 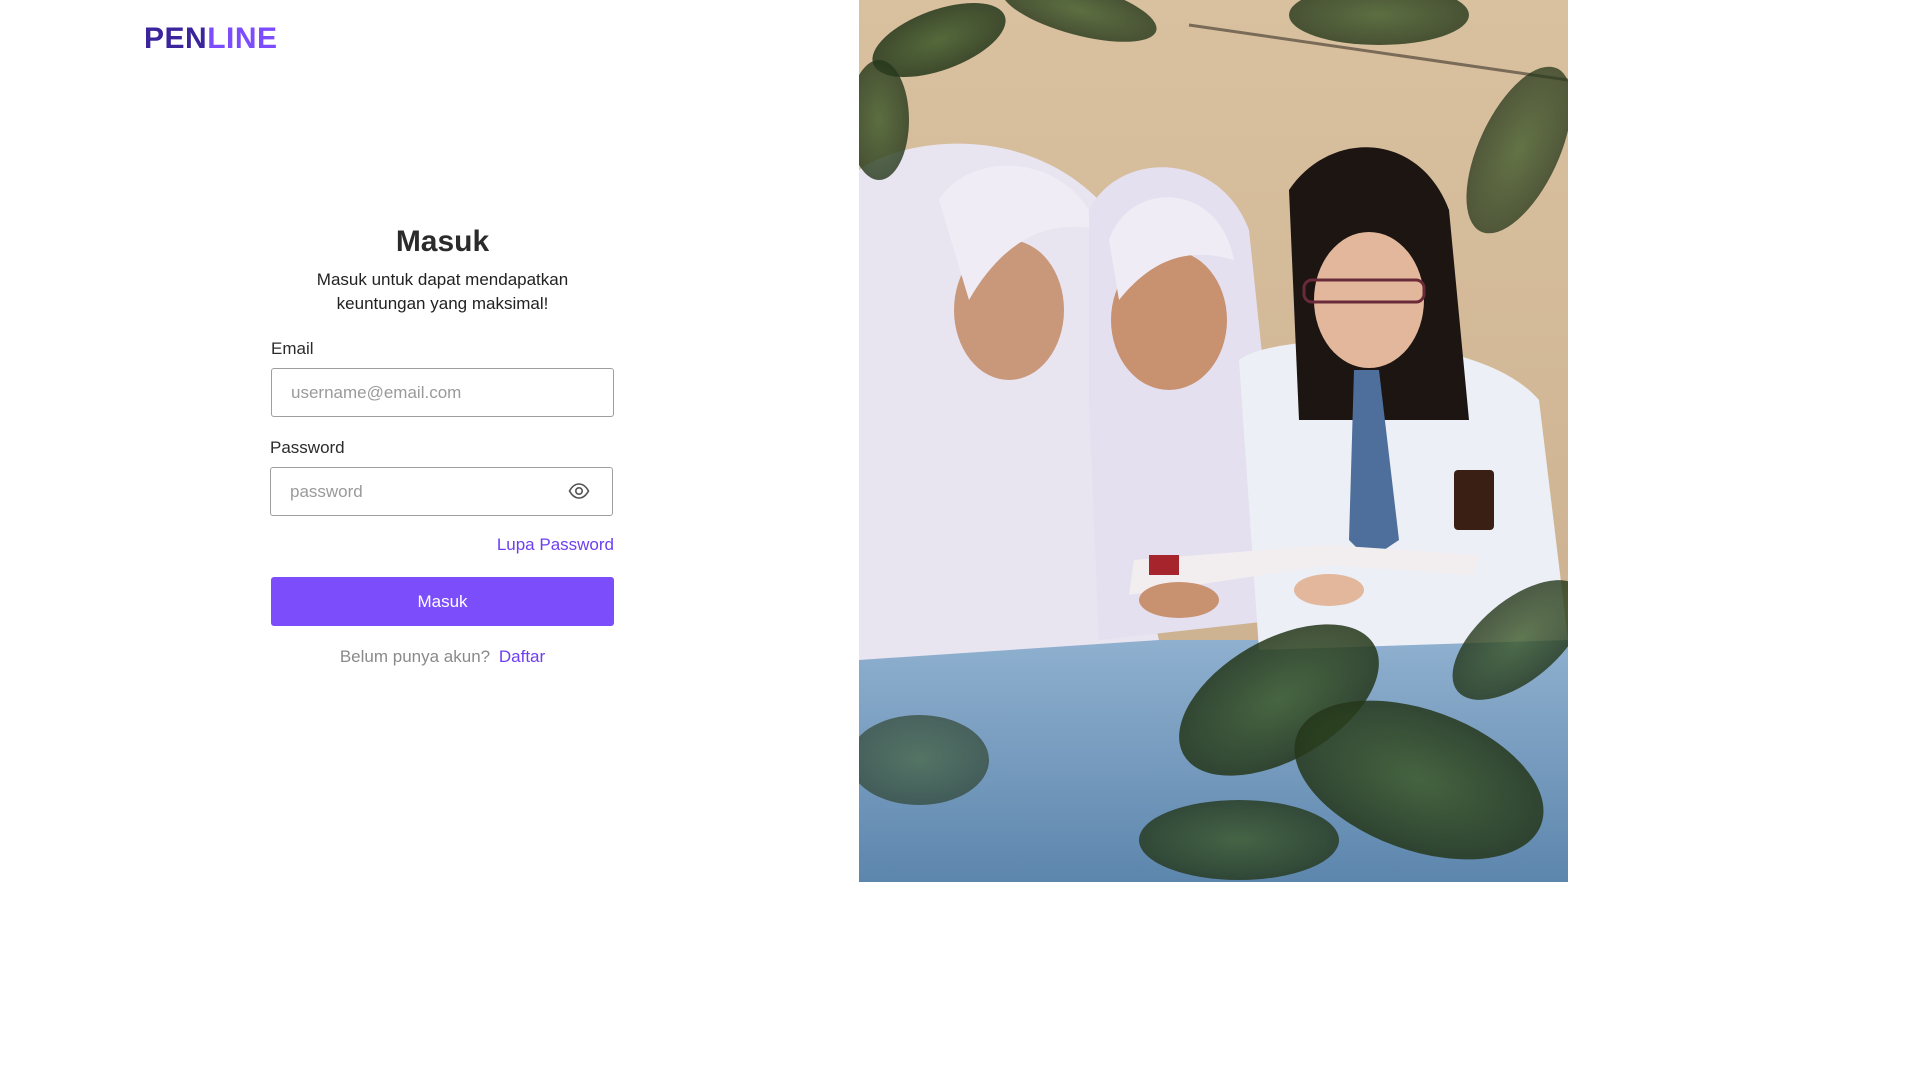 I want to click on brand-logo: PENLINE, so click(x=211, y=39).